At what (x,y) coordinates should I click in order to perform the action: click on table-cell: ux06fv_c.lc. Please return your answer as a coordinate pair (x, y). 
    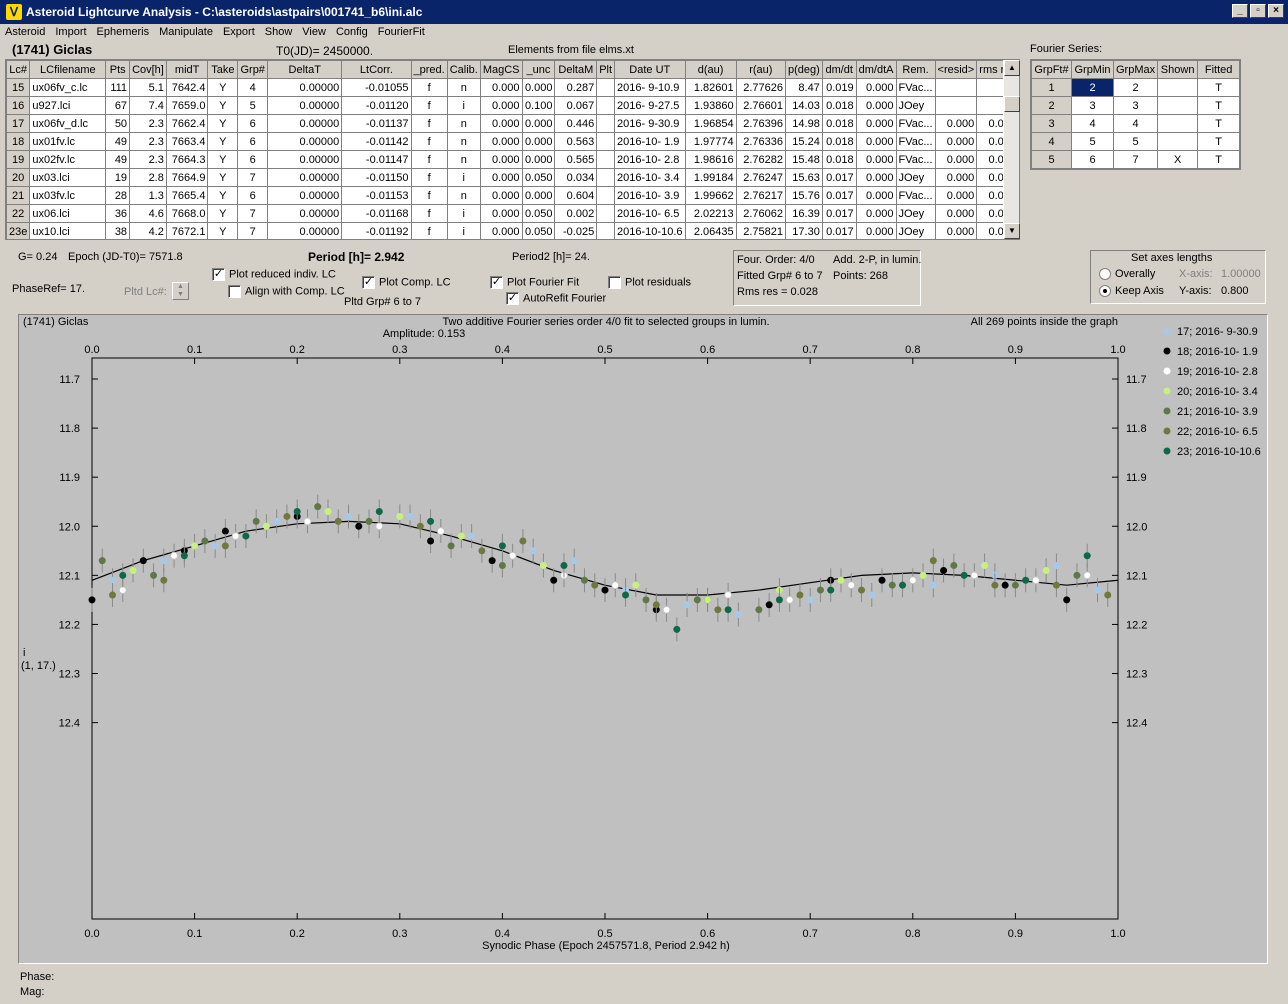
    Looking at the image, I should click on (68, 87).